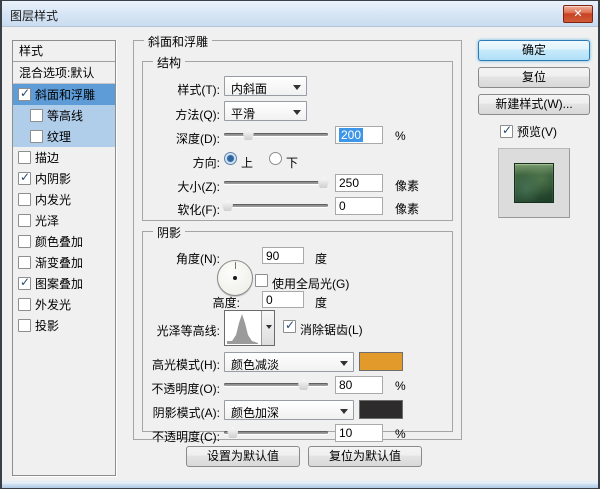  I want to click on sidebar-item: 描边, so click(64, 157).